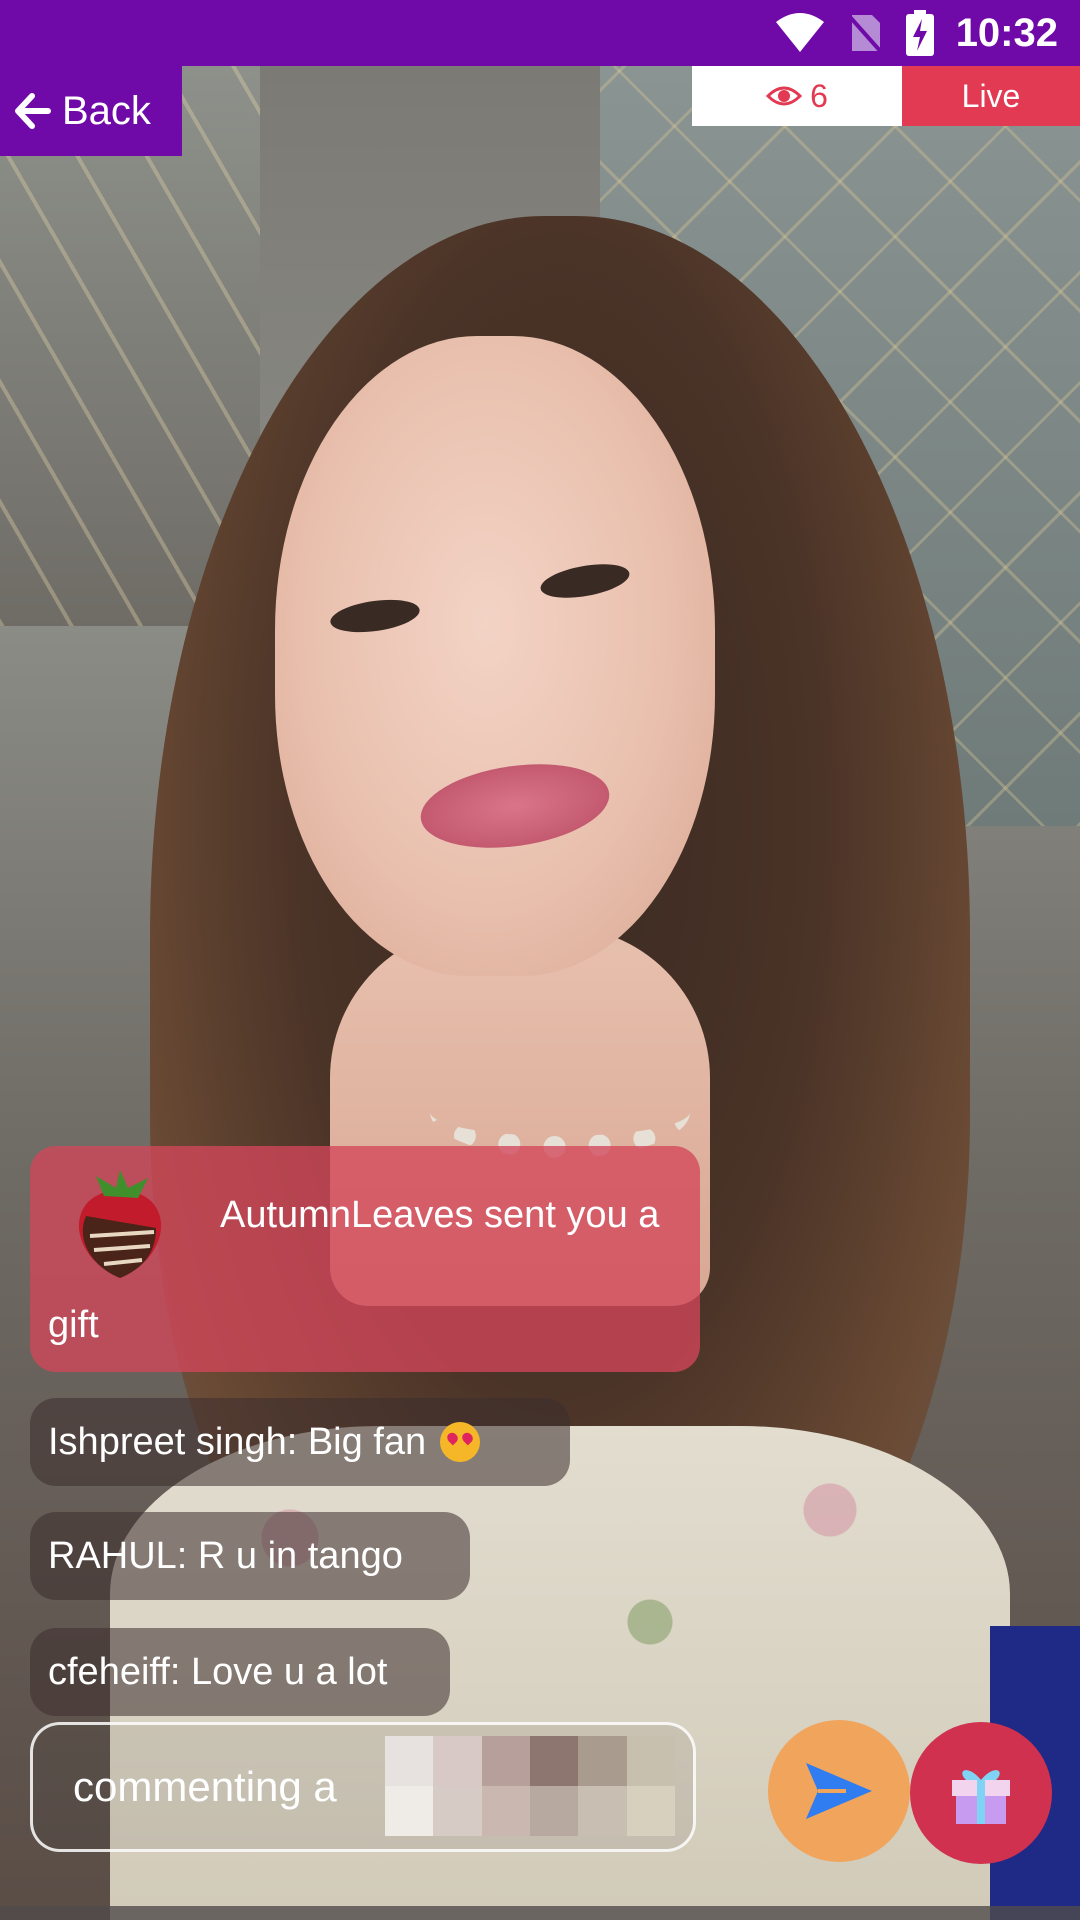 This screenshot has height=1920, width=1080. What do you see at coordinates (73, 1325) in the screenshot?
I see `gift-text-line2: gift` at bounding box center [73, 1325].